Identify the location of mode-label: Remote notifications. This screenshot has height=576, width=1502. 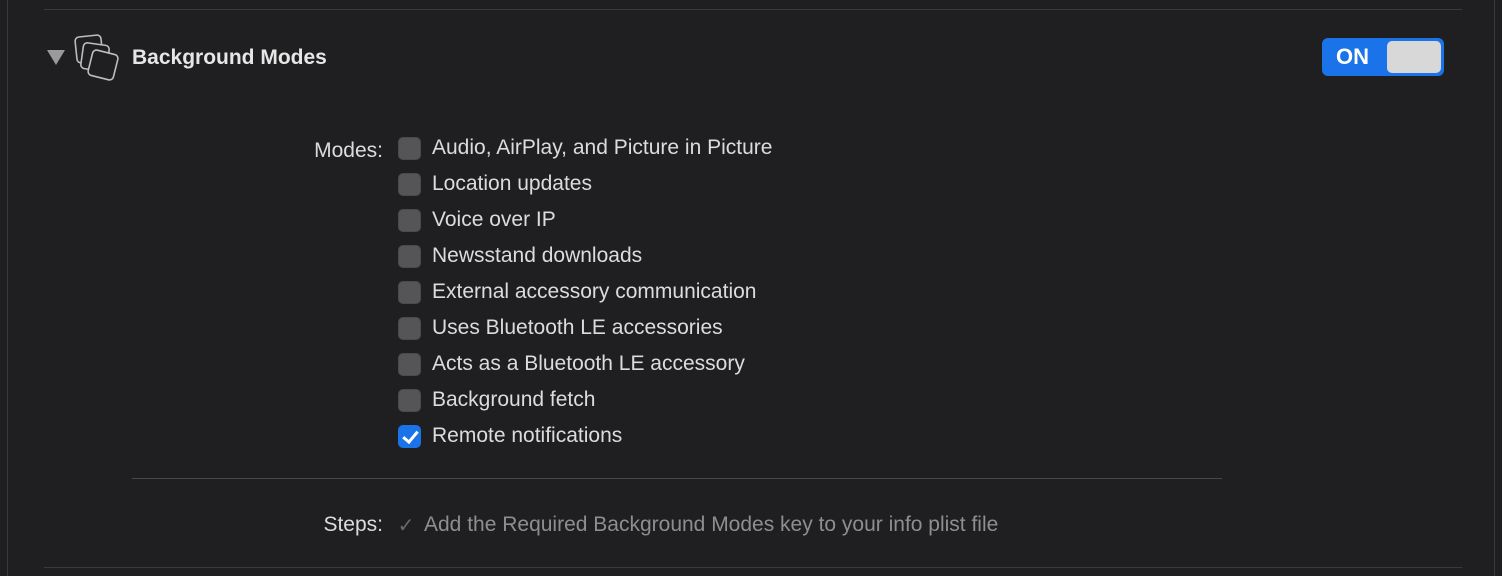
(527, 435).